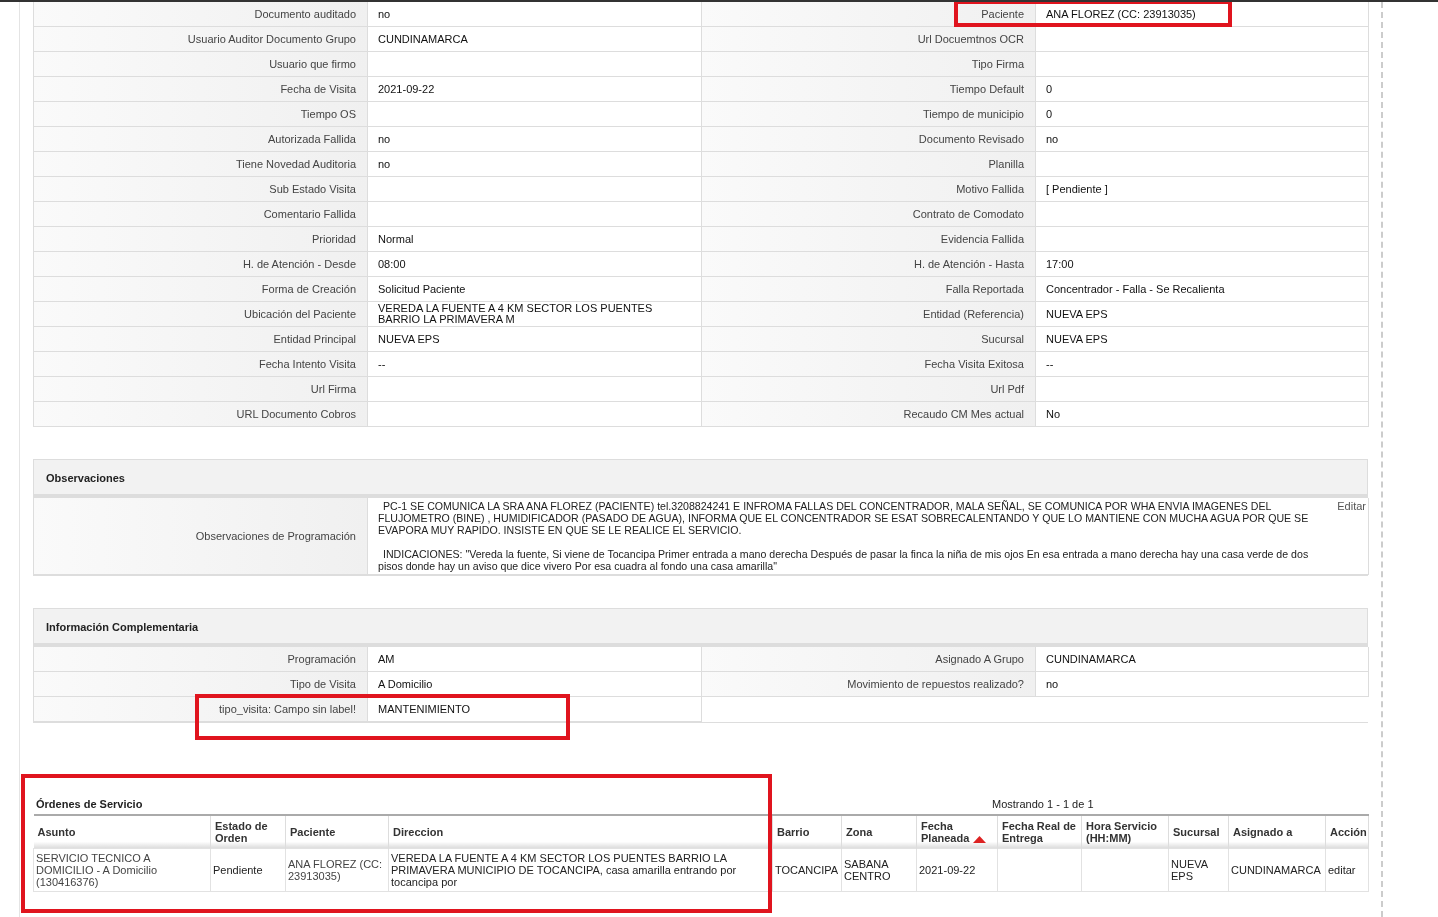 The width and height of the screenshot is (1438, 917). Describe the element at coordinates (869, 214) in the screenshot. I see `field-label: Contrato de Comodato` at that location.